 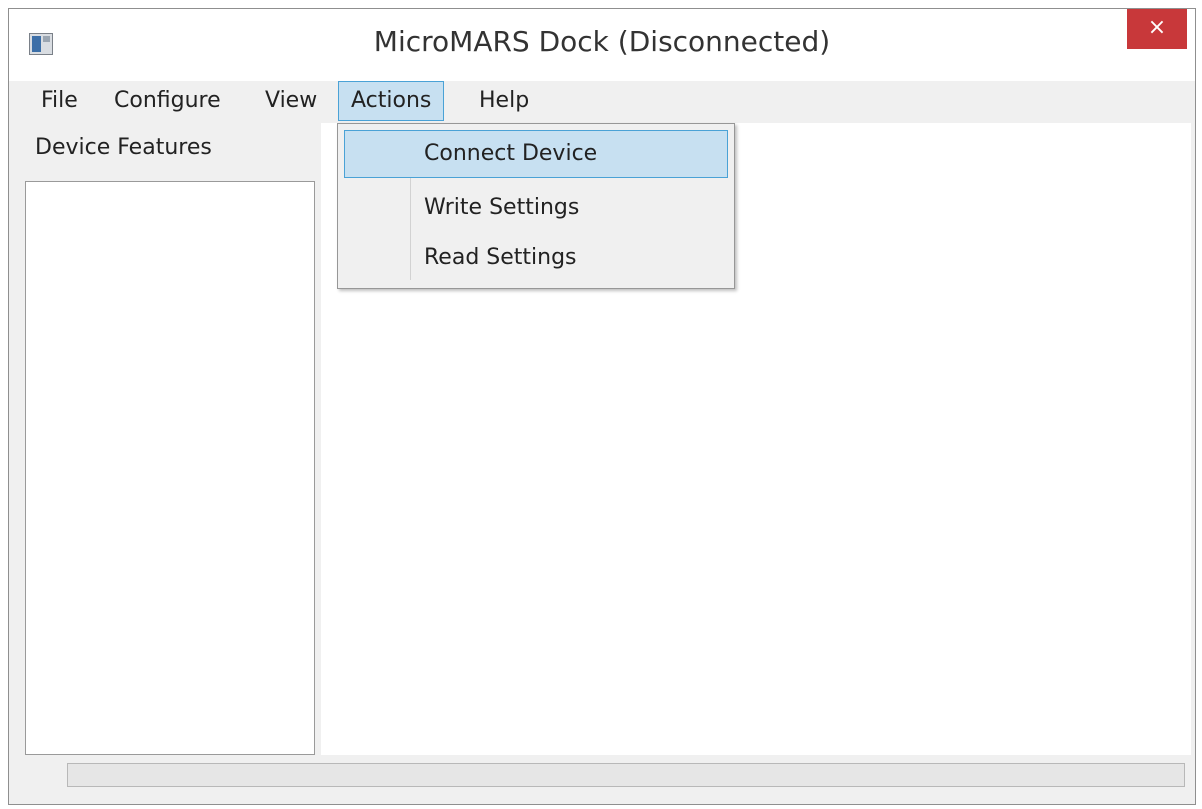 What do you see at coordinates (1157, 29) in the screenshot?
I see `close-button: ×` at bounding box center [1157, 29].